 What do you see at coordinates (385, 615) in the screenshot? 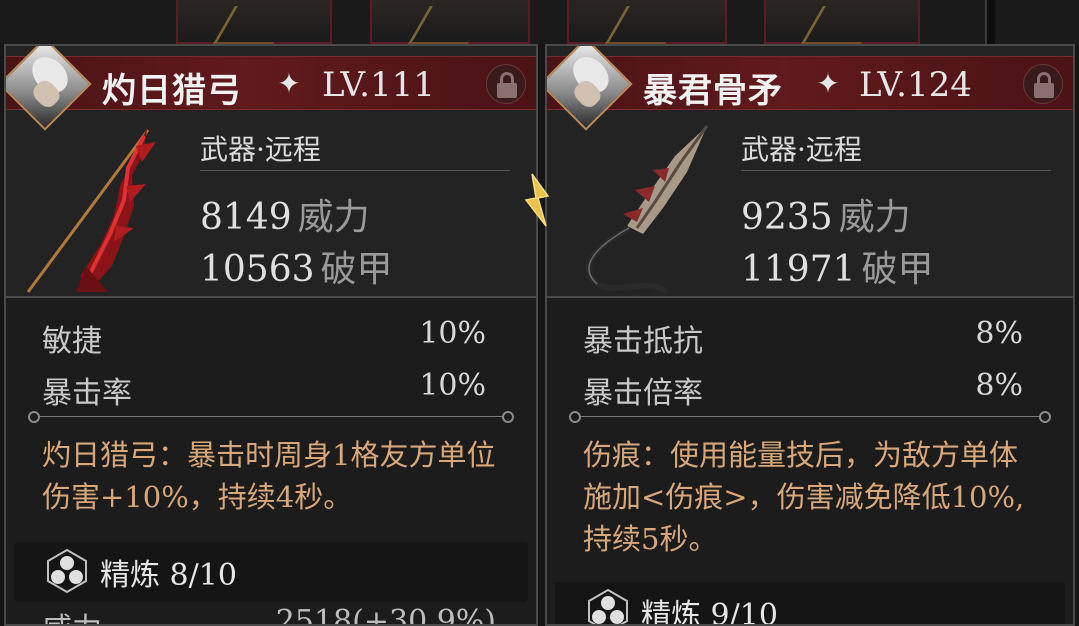
I see `refine-stat-value: 2518(+30.9%)` at bounding box center [385, 615].